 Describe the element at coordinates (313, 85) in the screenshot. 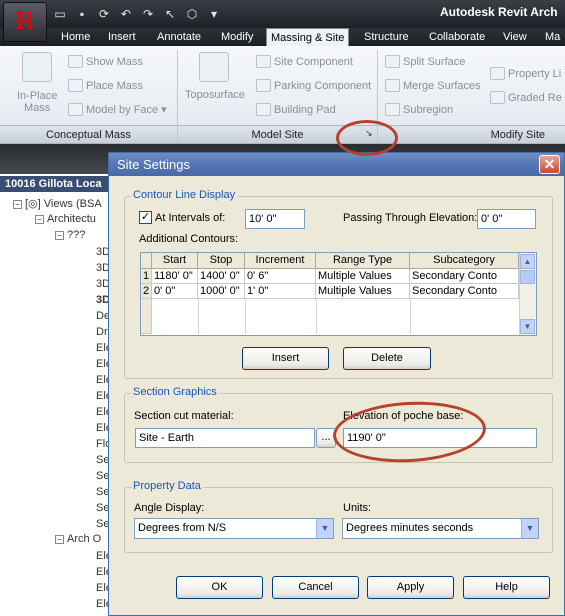

I see `parking-component-button: Parking Component` at that location.